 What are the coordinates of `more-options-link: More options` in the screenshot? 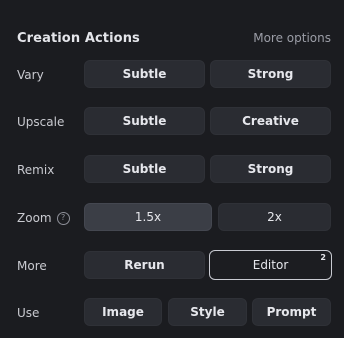 It's located at (292, 38).